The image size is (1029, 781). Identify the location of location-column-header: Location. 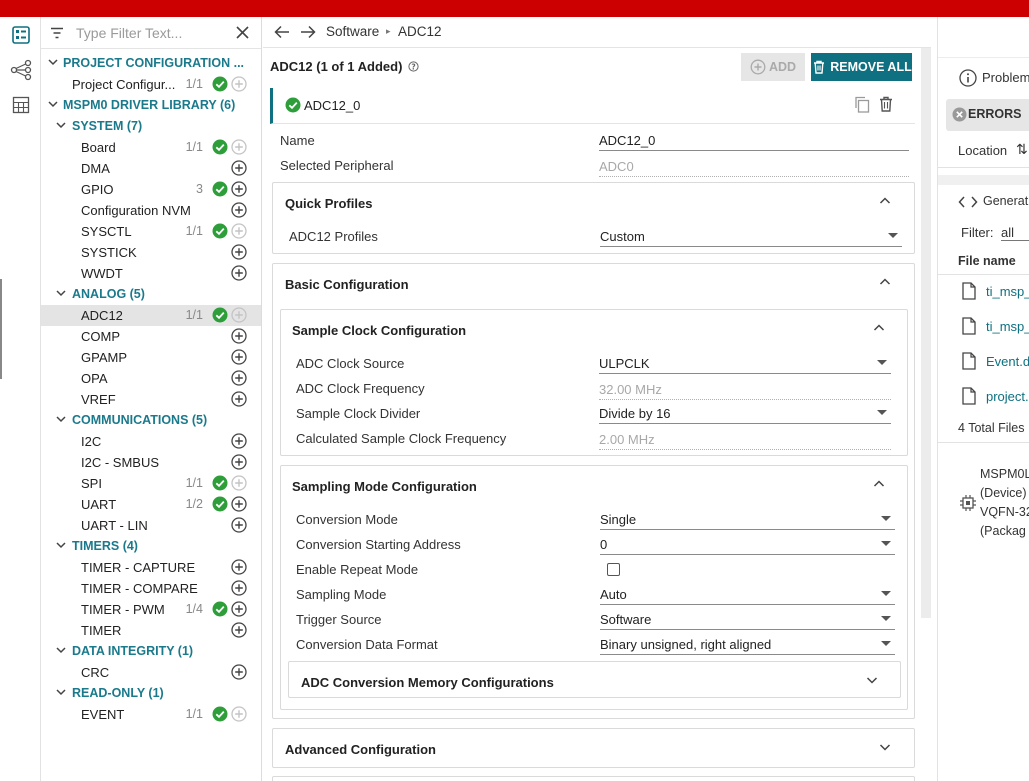
(982, 150).